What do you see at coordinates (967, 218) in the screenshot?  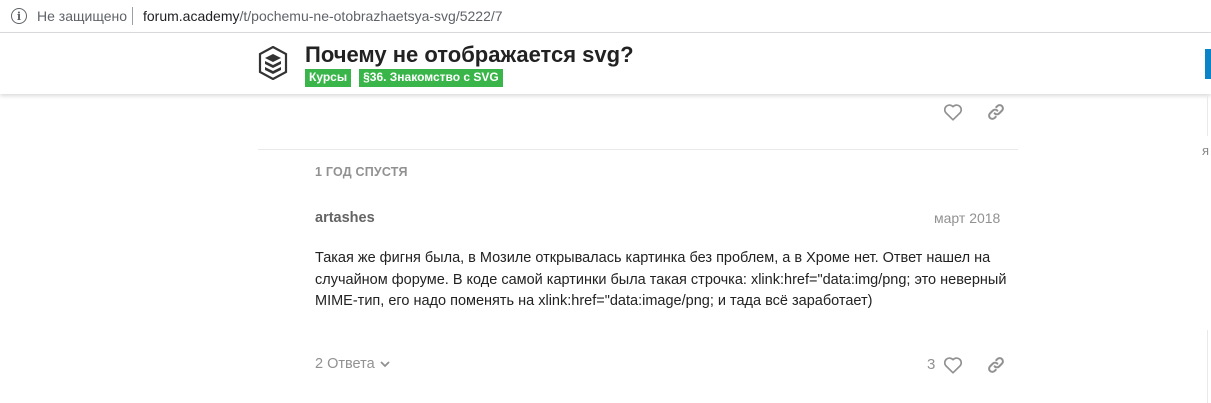 I see `post-date: март 2018` at bounding box center [967, 218].